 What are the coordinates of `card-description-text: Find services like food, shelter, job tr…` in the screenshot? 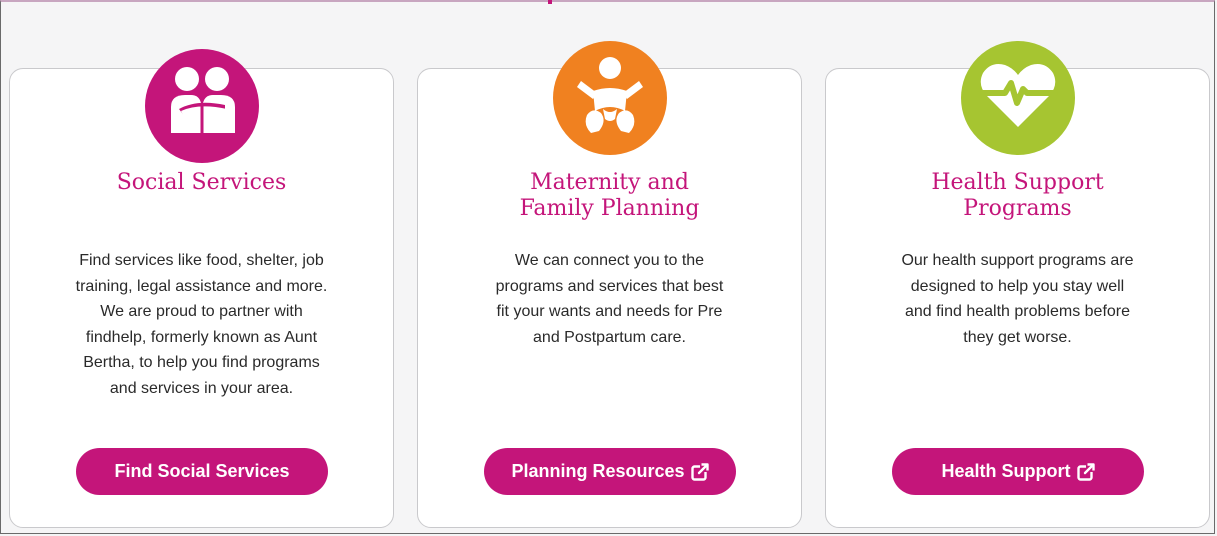 It's located at (201, 324).